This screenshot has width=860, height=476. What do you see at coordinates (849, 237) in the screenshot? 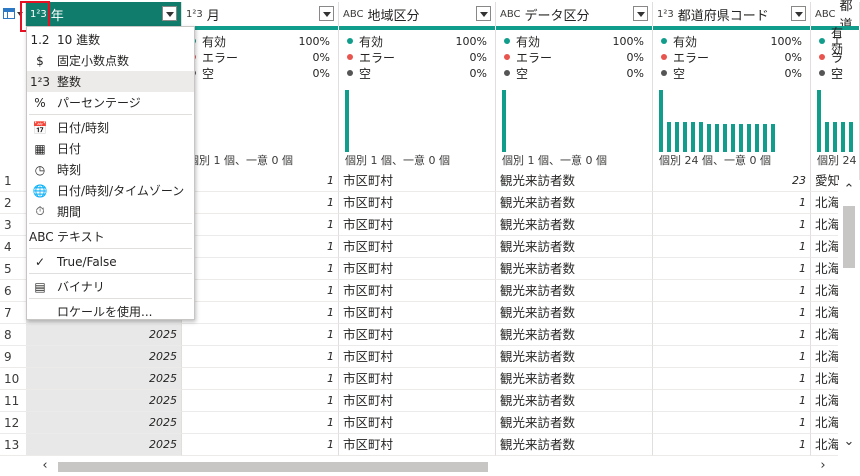
I see `vertical-scroll-thumb` at bounding box center [849, 237].